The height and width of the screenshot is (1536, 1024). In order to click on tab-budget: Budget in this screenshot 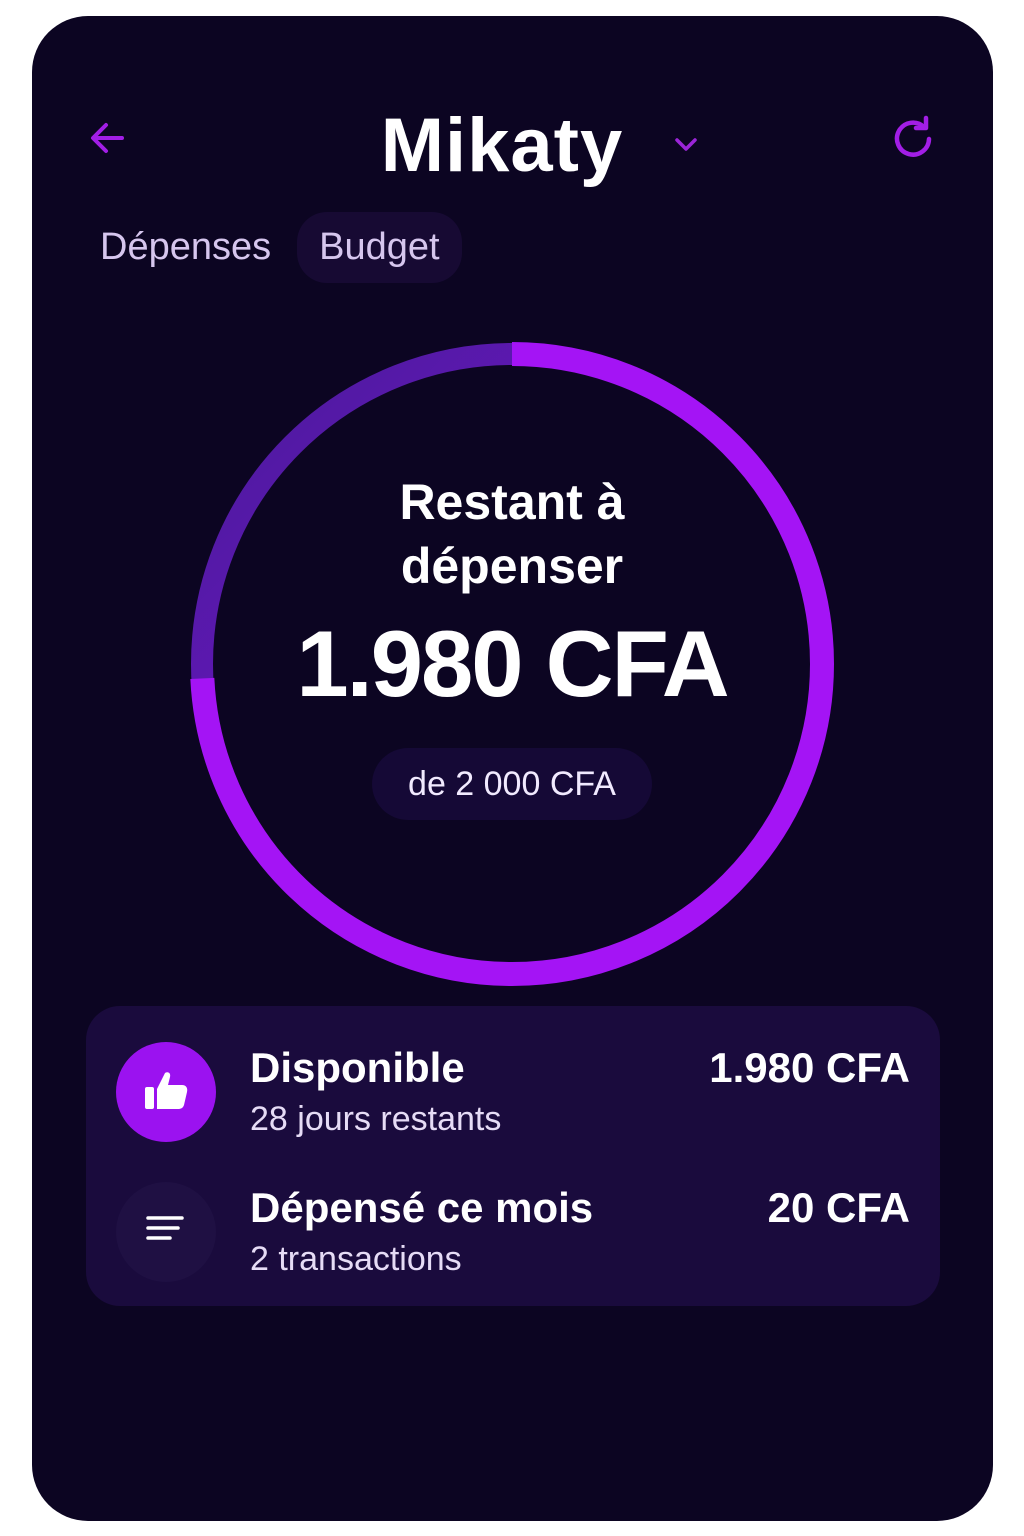, I will do `click(379, 247)`.